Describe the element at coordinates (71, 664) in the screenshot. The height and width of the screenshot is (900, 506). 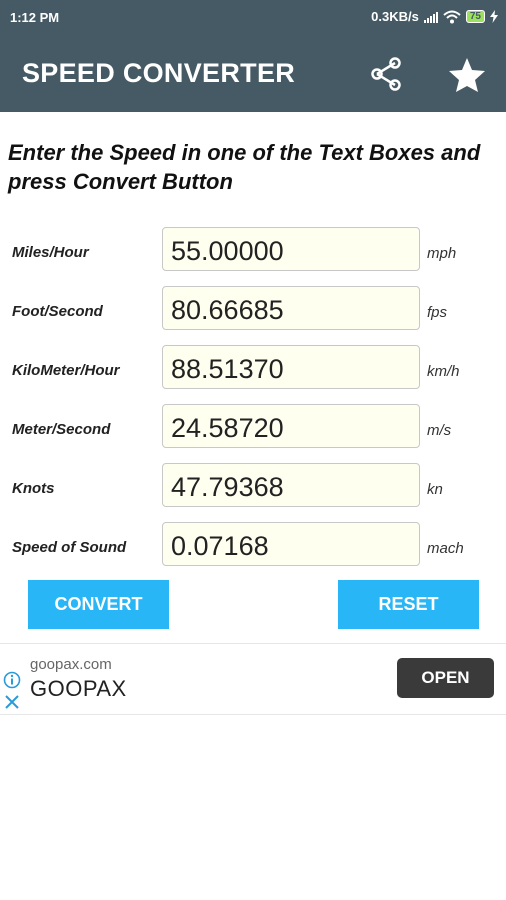
I see `ad-domain: goopax.com` at that location.